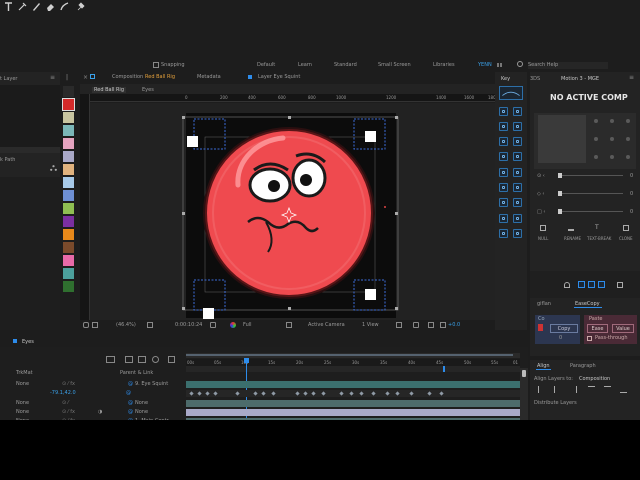  I want to click on keyframe-shift-icon, so click(503, 202).